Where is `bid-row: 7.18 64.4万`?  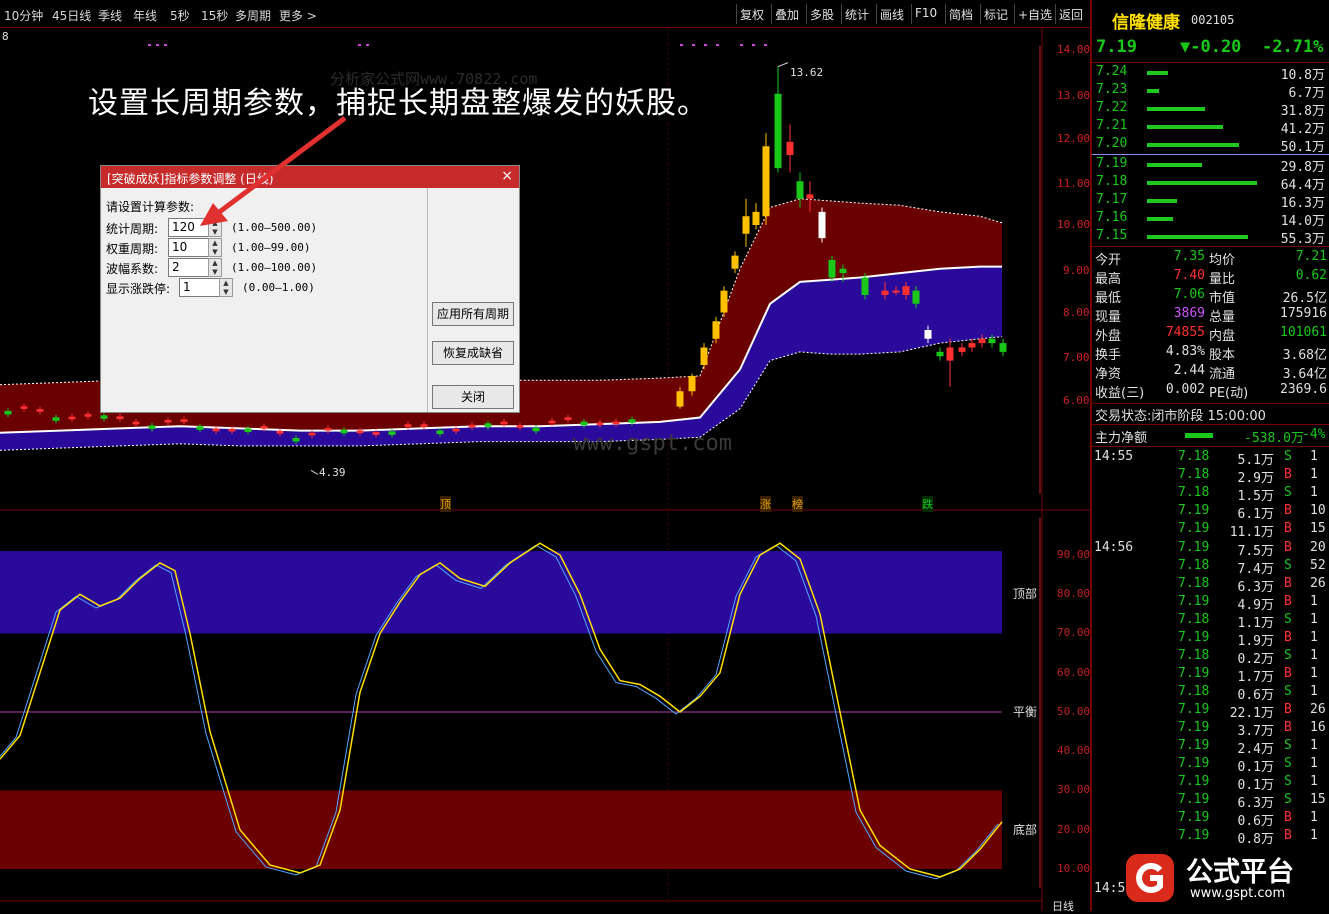 bid-row: 7.18 64.4万 is located at coordinates (1210, 183).